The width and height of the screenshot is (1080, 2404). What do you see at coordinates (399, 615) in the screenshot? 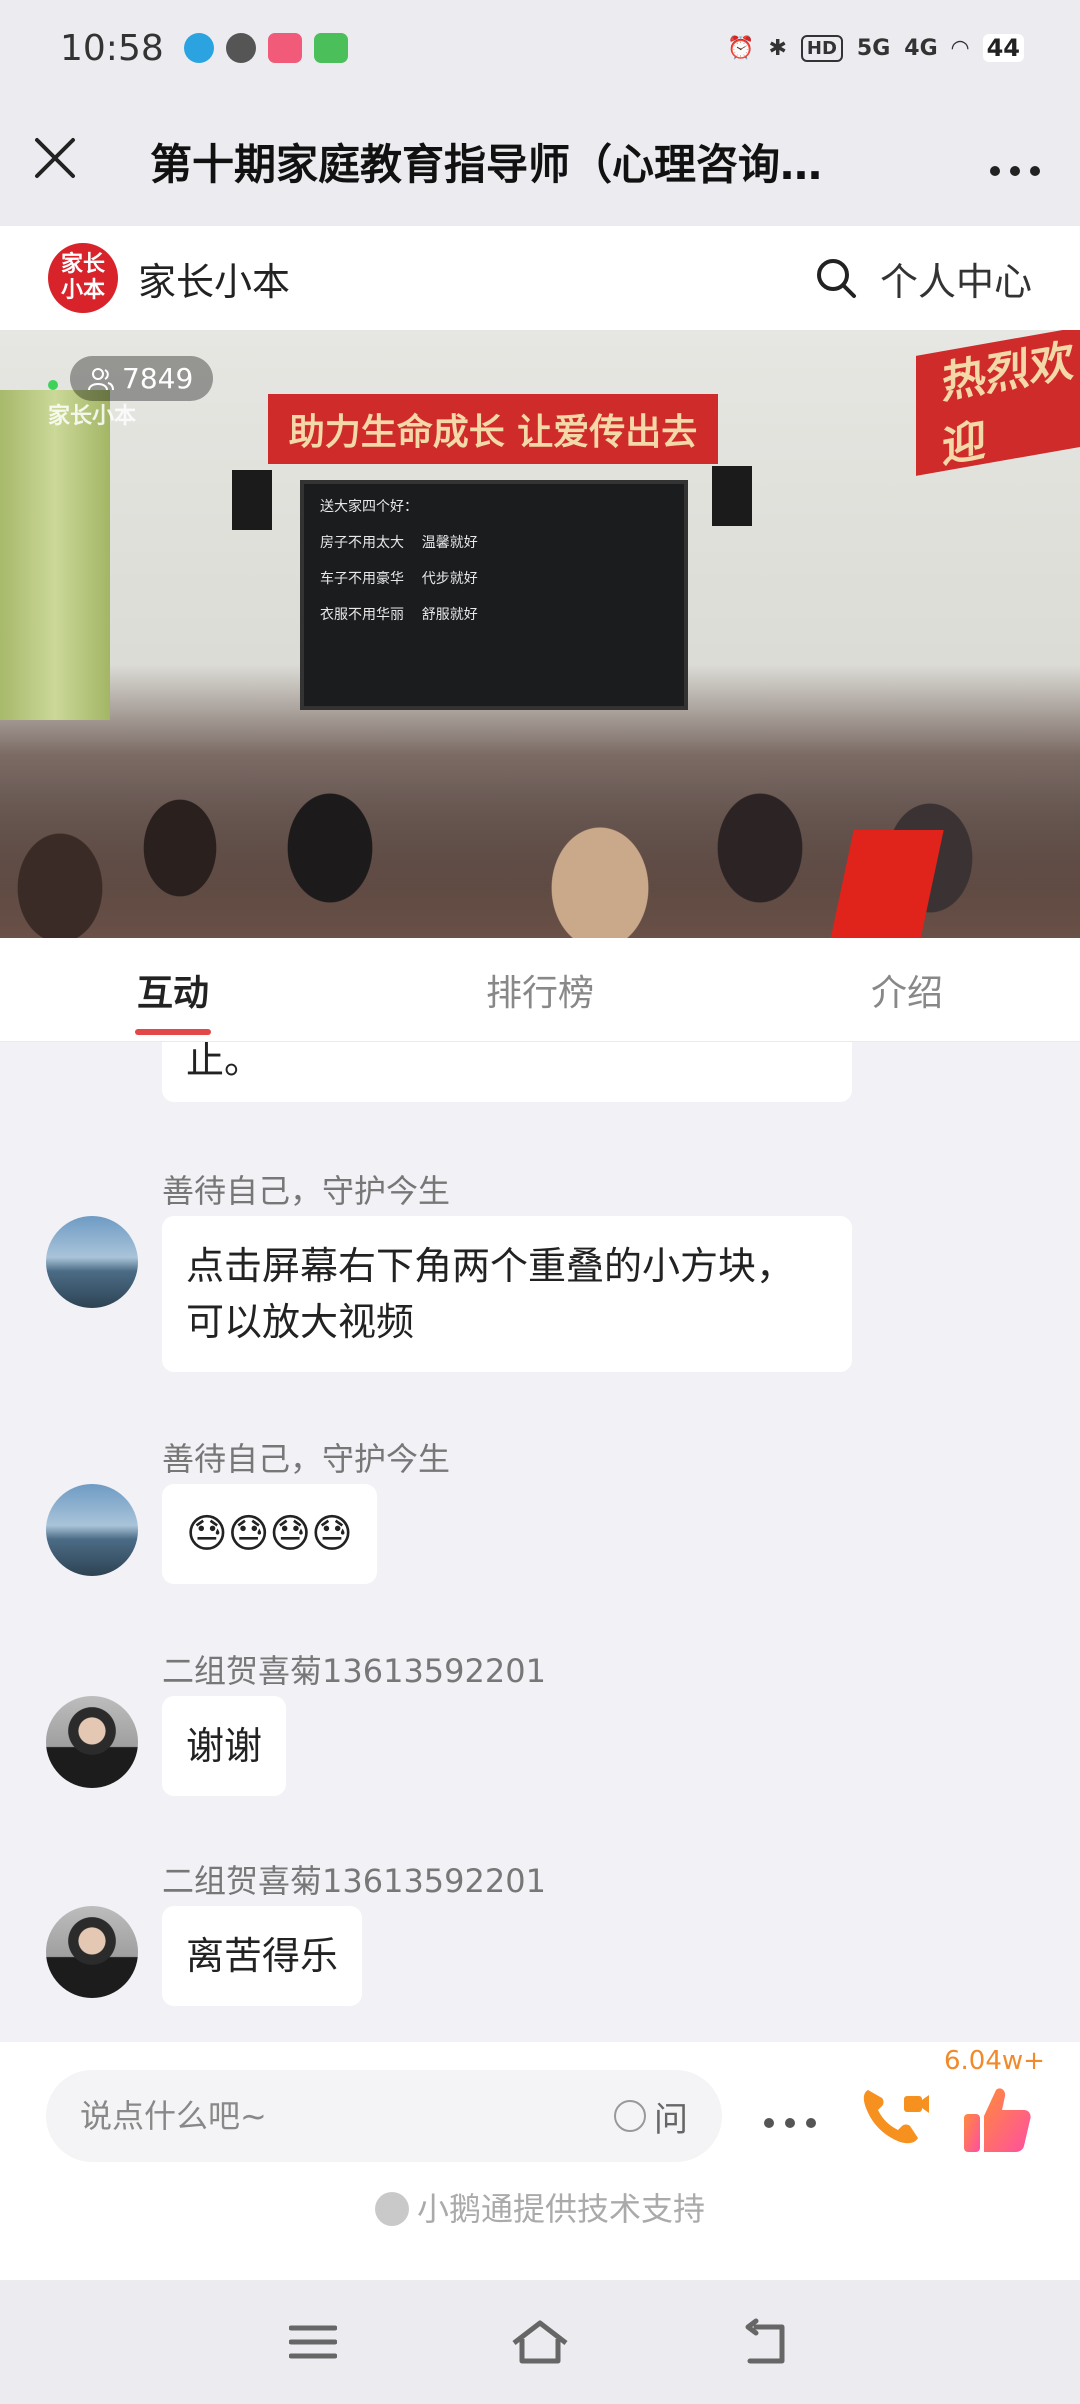
I see `screen-line: 衣服不用华丽 舒服就好` at bounding box center [399, 615].